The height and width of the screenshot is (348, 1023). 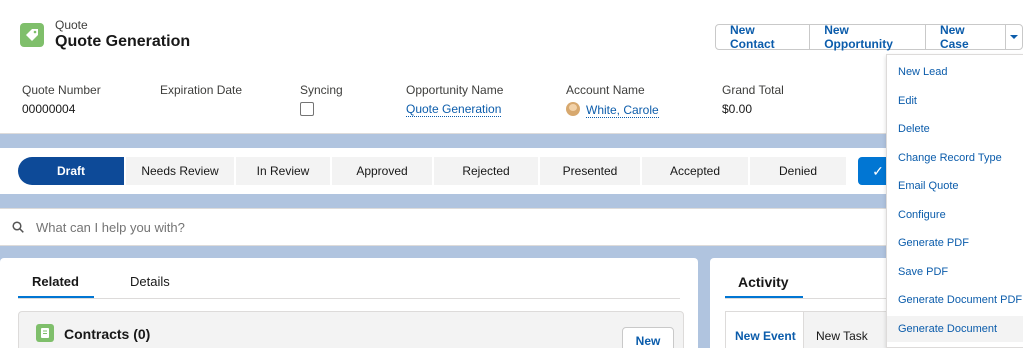 What do you see at coordinates (622, 110) in the screenshot?
I see `account-link: White, Carole` at bounding box center [622, 110].